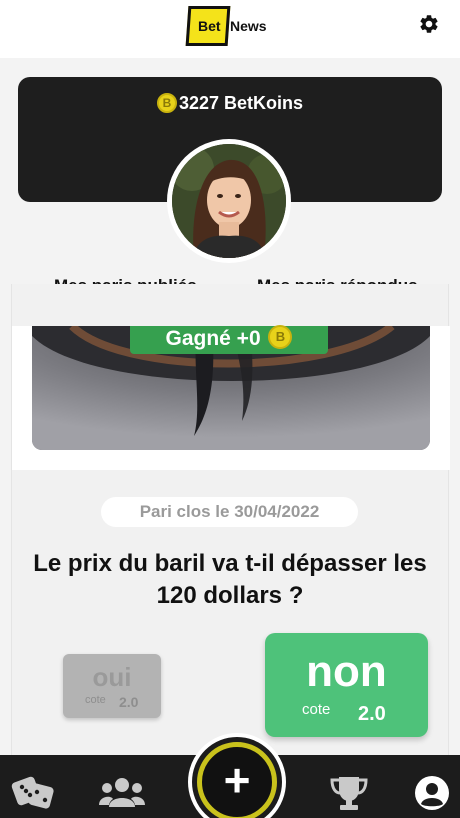 Image resolution: width=460 pixels, height=818 pixels. What do you see at coordinates (229, 512) in the screenshot?
I see `bet-closed-date: Pari clos le 30/04/2022` at bounding box center [229, 512].